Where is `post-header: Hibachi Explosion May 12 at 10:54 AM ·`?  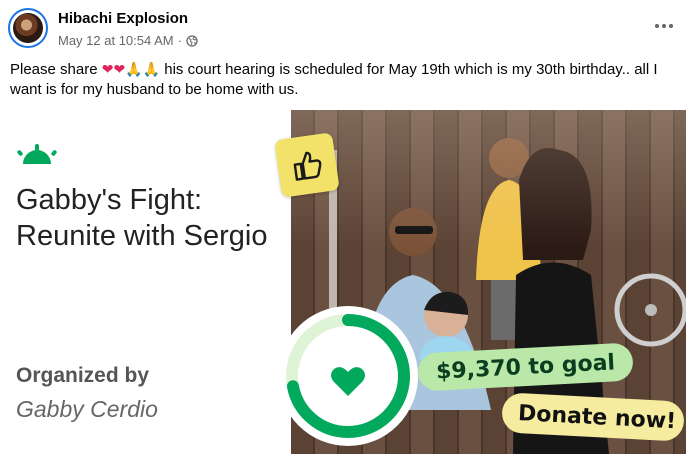 post-header: Hibachi Explosion May 12 at 10:54 AM · is located at coordinates (343, 28).